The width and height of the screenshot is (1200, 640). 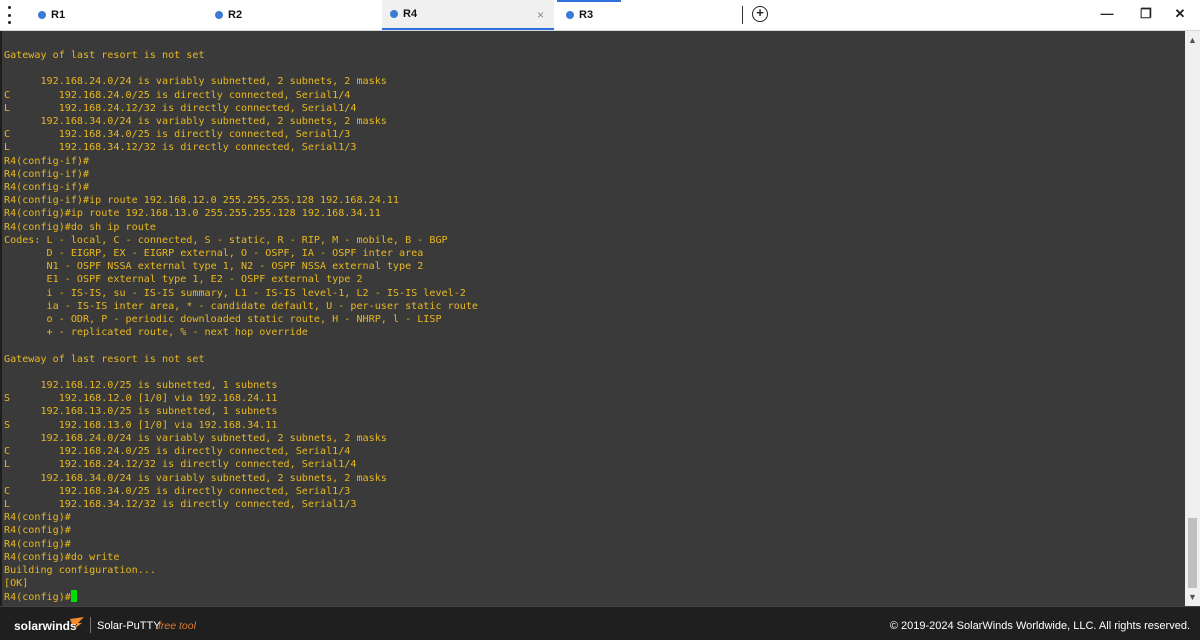 What do you see at coordinates (73, 596) in the screenshot?
I see `terminal-cursor` at bounding box center [73, 596].